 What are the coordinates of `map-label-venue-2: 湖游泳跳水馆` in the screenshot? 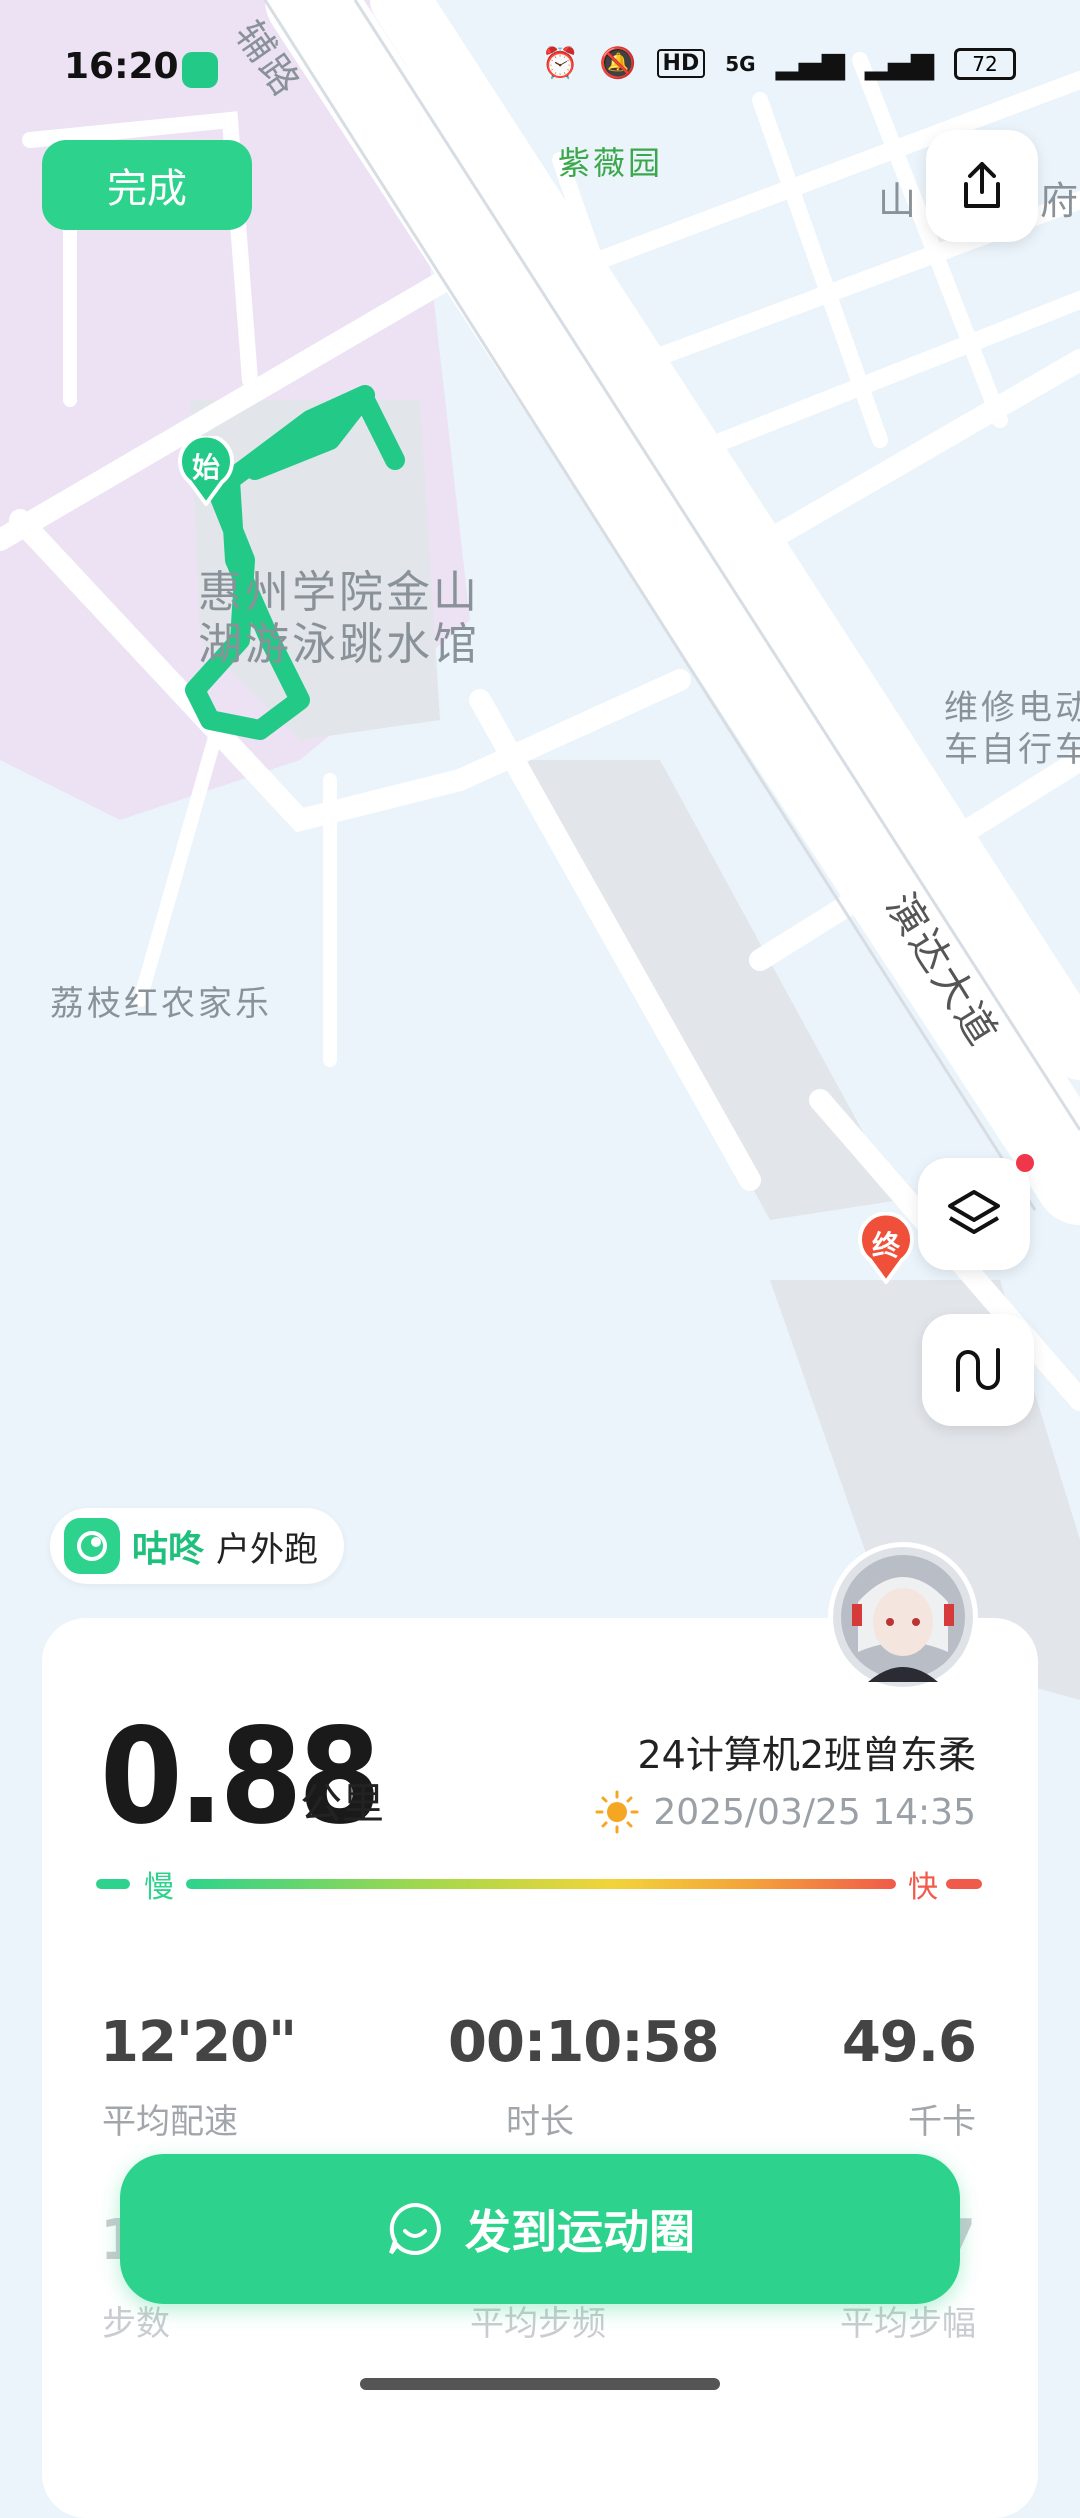 It's located at (339, 644).